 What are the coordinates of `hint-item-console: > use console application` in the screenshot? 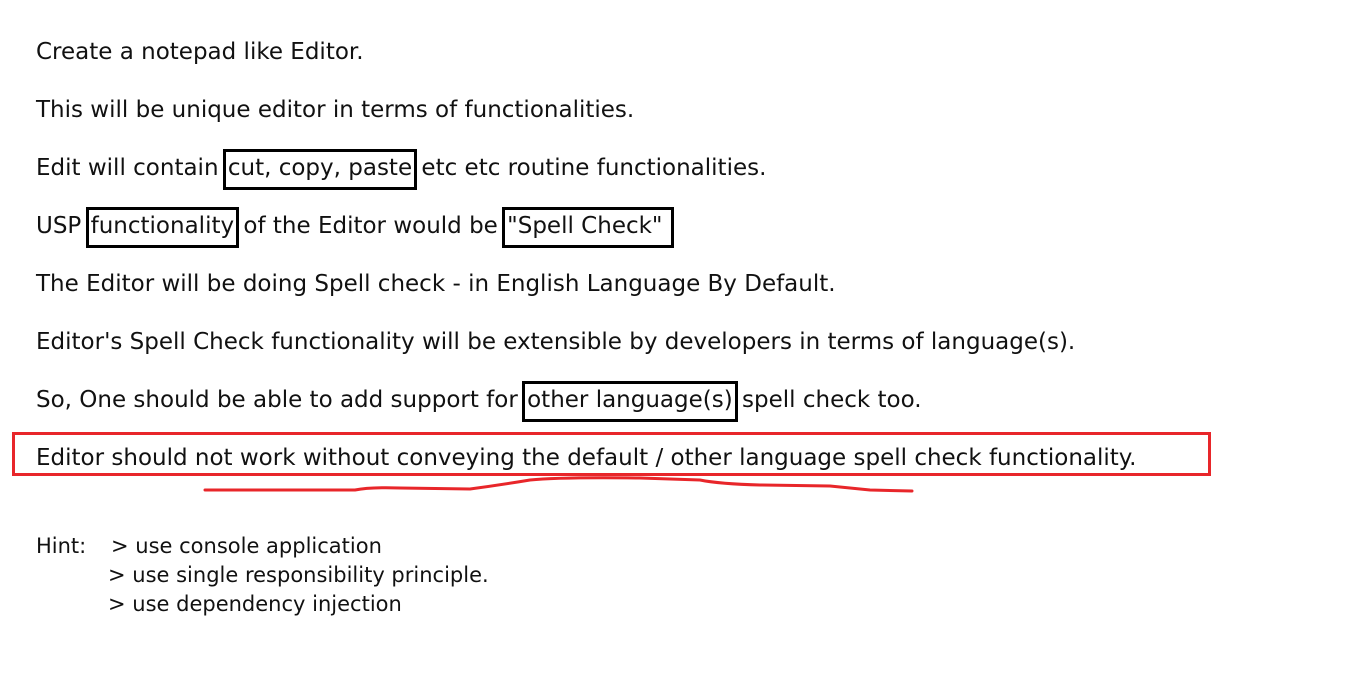 It's located at (246, 546).